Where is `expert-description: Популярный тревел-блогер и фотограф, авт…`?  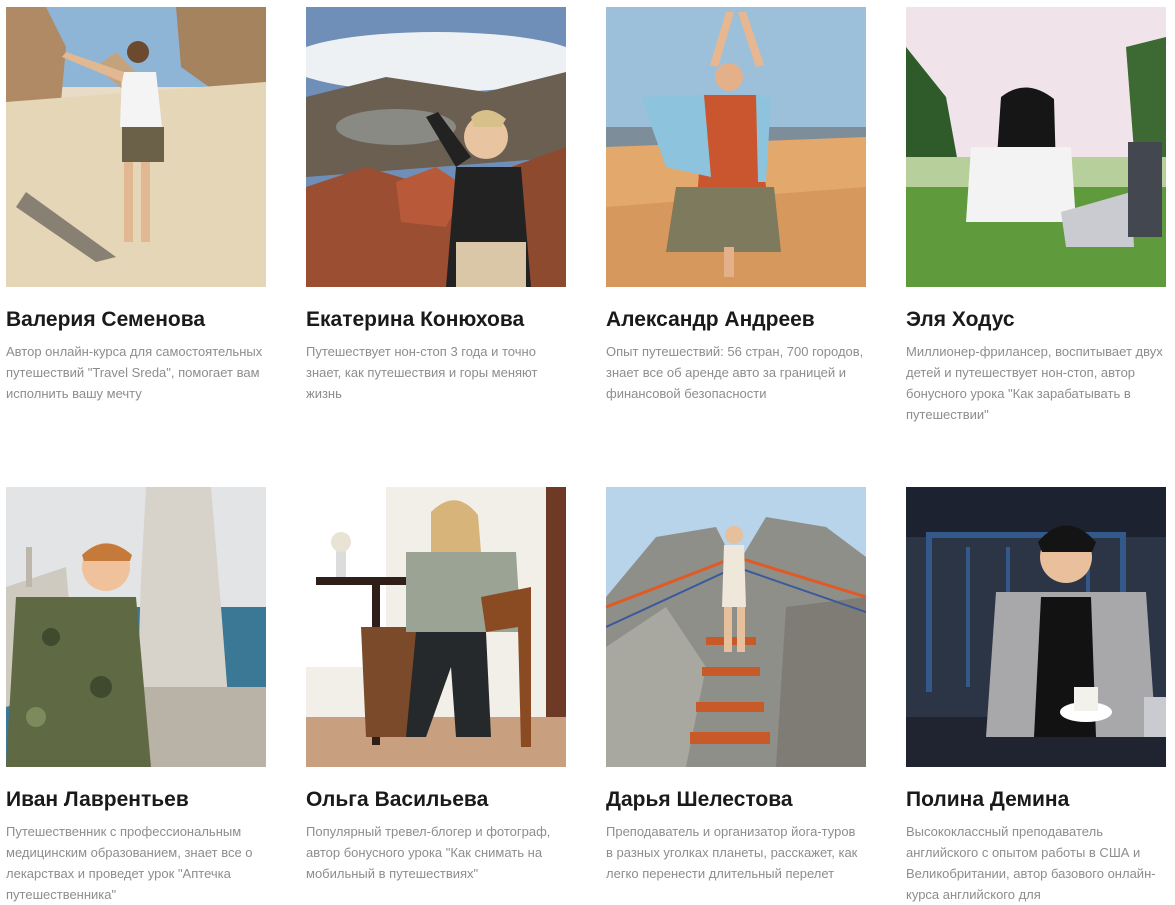
expert-description: Популярный тревел-блогер и фотограф, авт… is located at coordinates (428, 852).